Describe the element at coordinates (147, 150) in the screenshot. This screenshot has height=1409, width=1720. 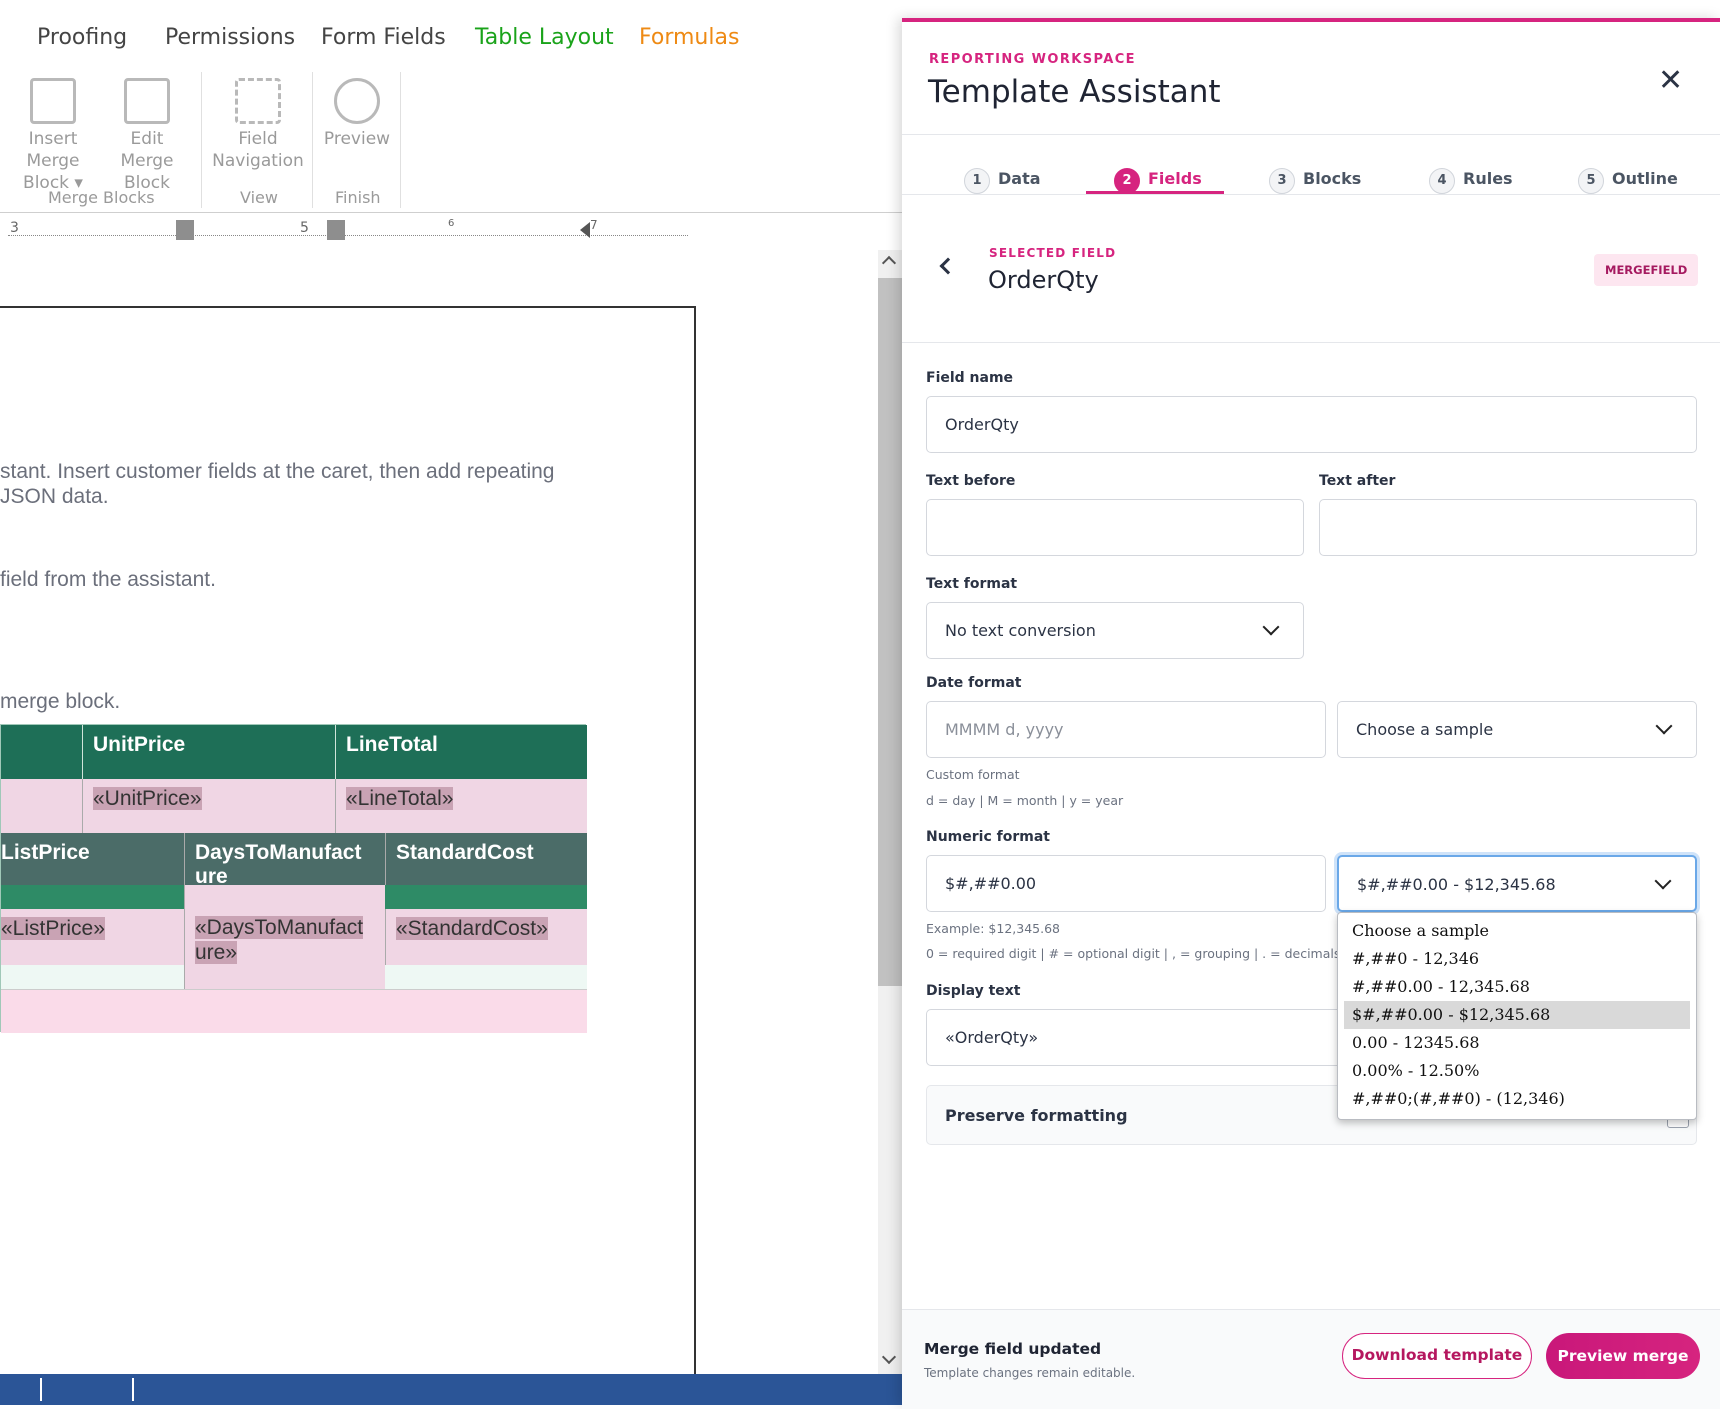
I see `edit-merge-block-label: Edit Merge` at that location.